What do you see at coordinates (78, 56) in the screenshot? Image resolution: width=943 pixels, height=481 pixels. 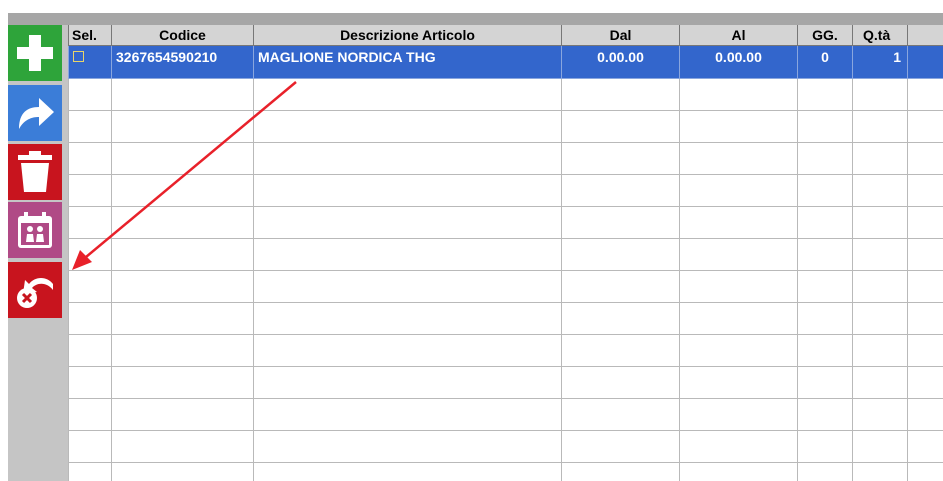 I see `row-checkbox` at bounding box center [78, 56].